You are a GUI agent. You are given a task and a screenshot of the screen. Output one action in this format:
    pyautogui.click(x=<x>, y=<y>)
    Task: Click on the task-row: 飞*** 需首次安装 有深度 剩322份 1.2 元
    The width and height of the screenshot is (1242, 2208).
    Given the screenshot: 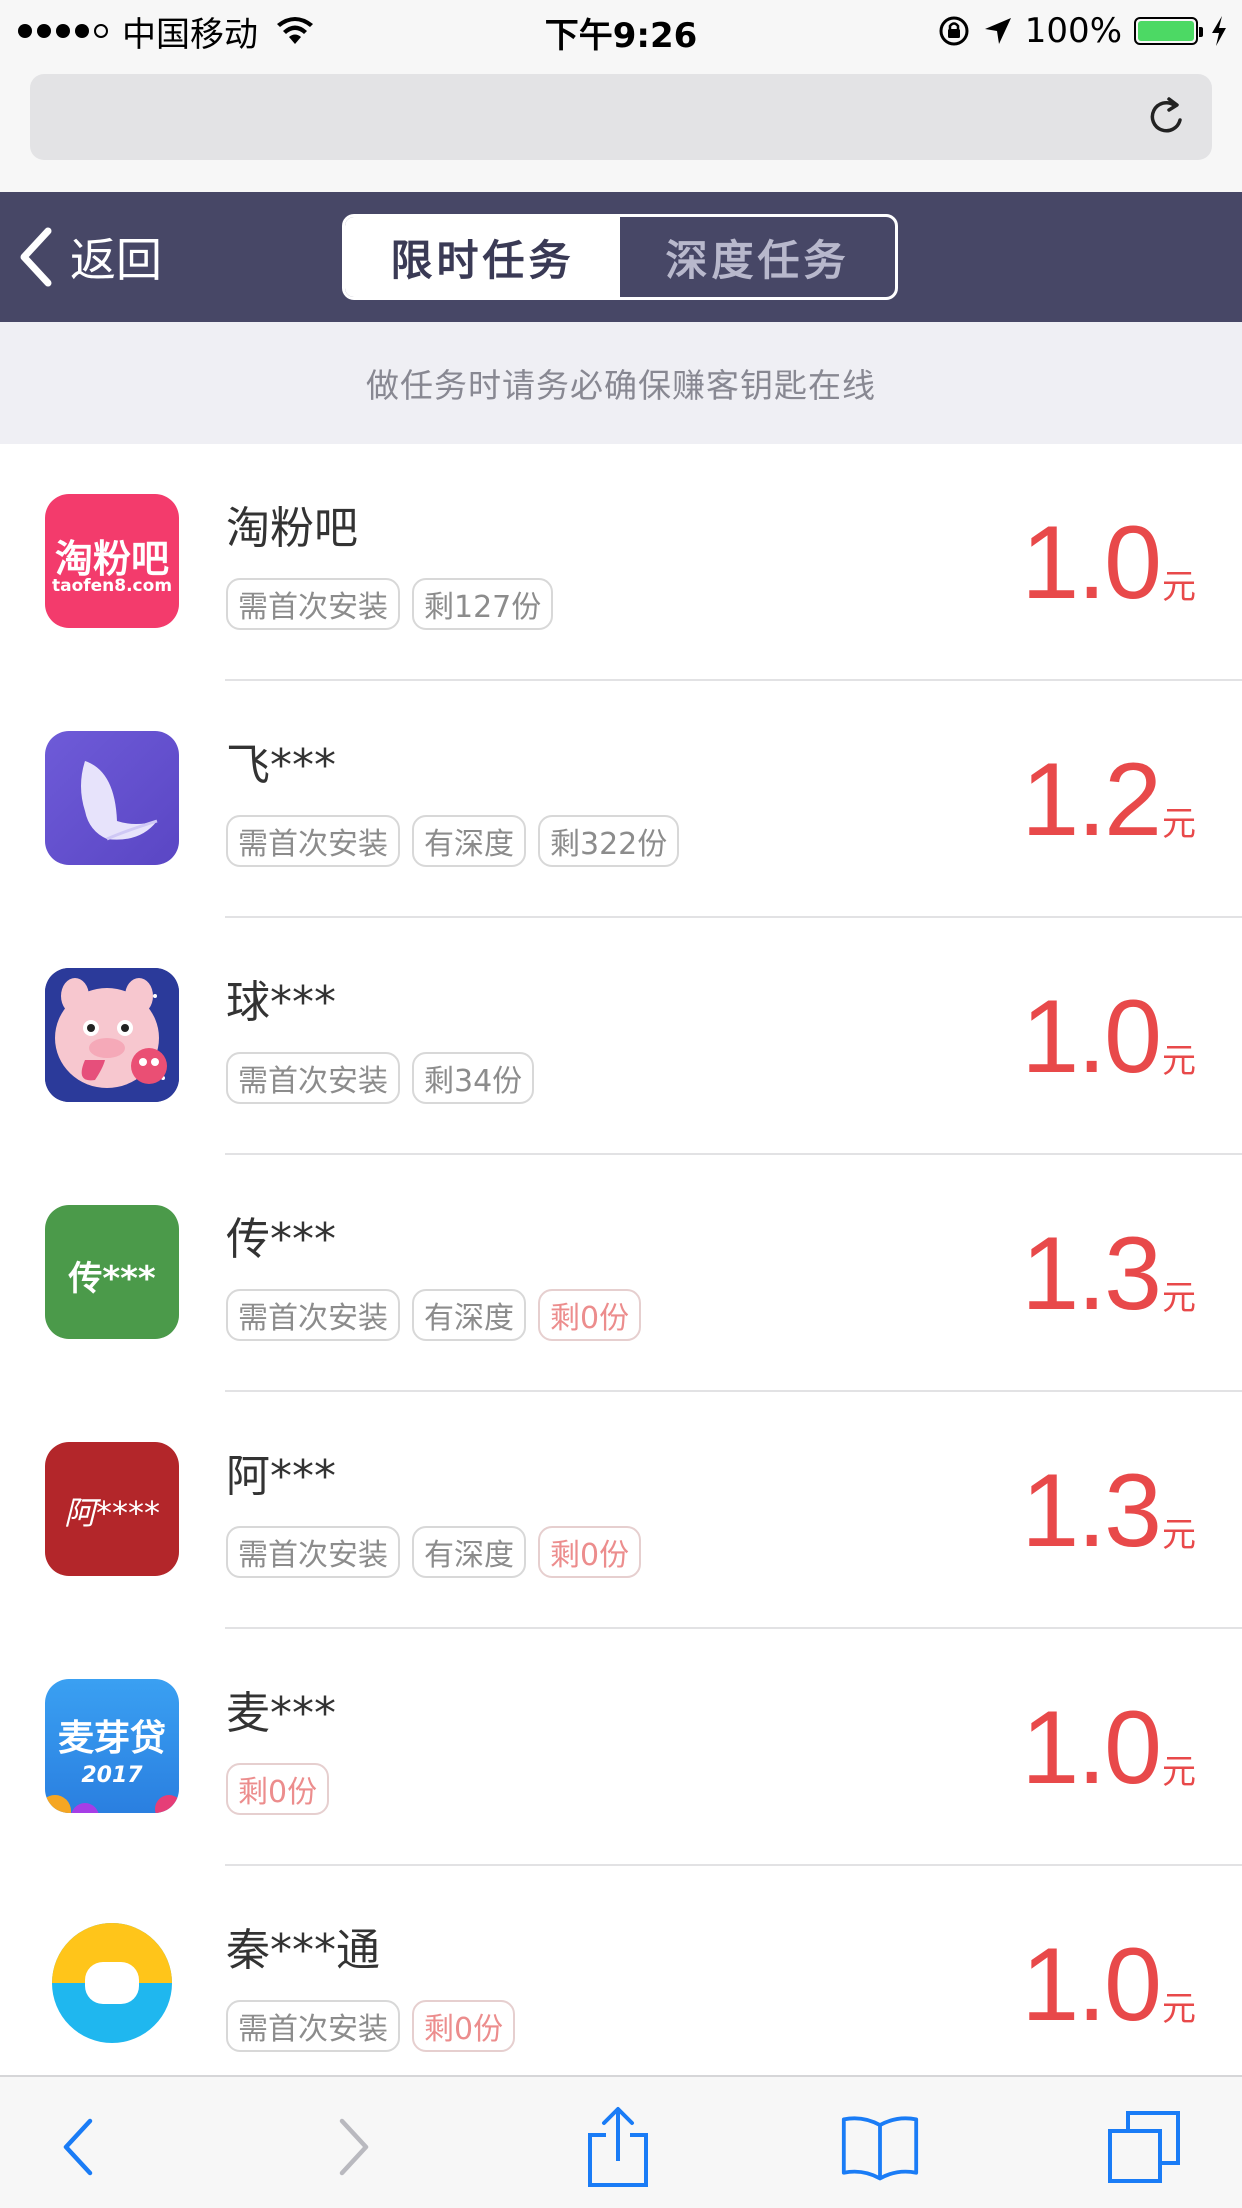 What is the action you would take?
    pyautogui.click(x=621, y=799)
    